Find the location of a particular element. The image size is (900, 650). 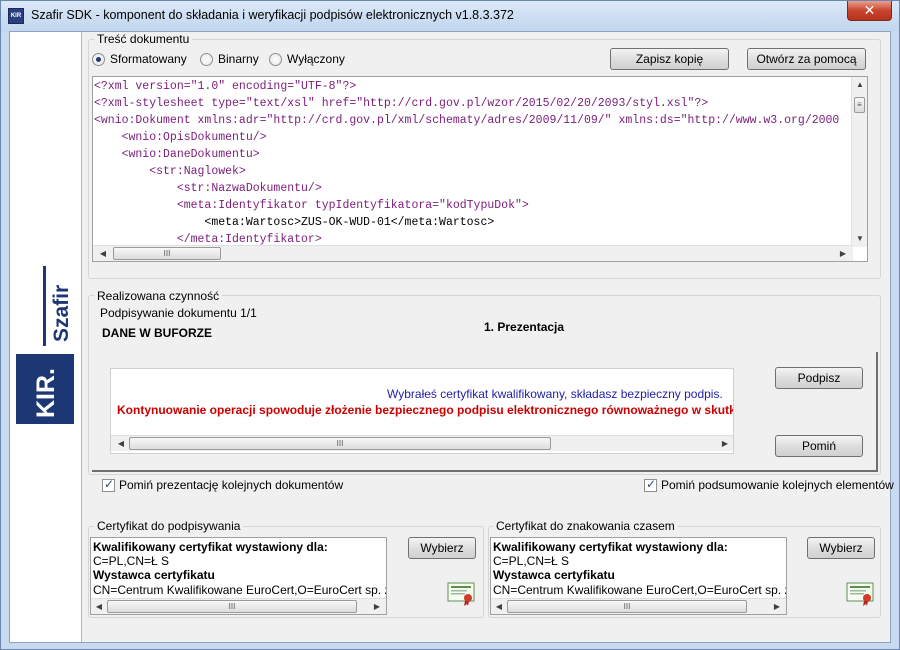

radio-formatted: Sformatowany is located at coordinates (139, 59).